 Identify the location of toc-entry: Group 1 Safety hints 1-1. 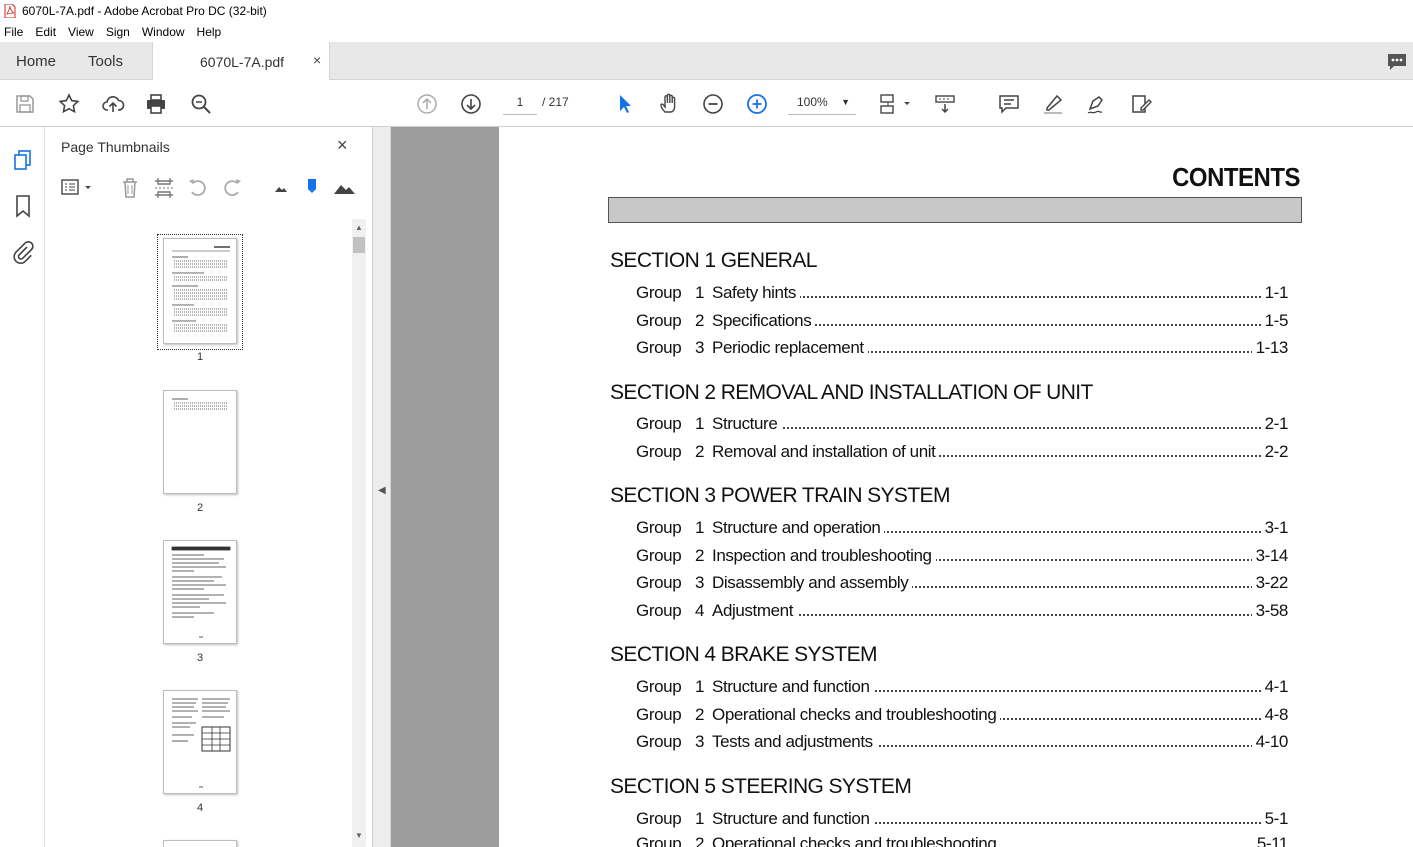
(962, 295).